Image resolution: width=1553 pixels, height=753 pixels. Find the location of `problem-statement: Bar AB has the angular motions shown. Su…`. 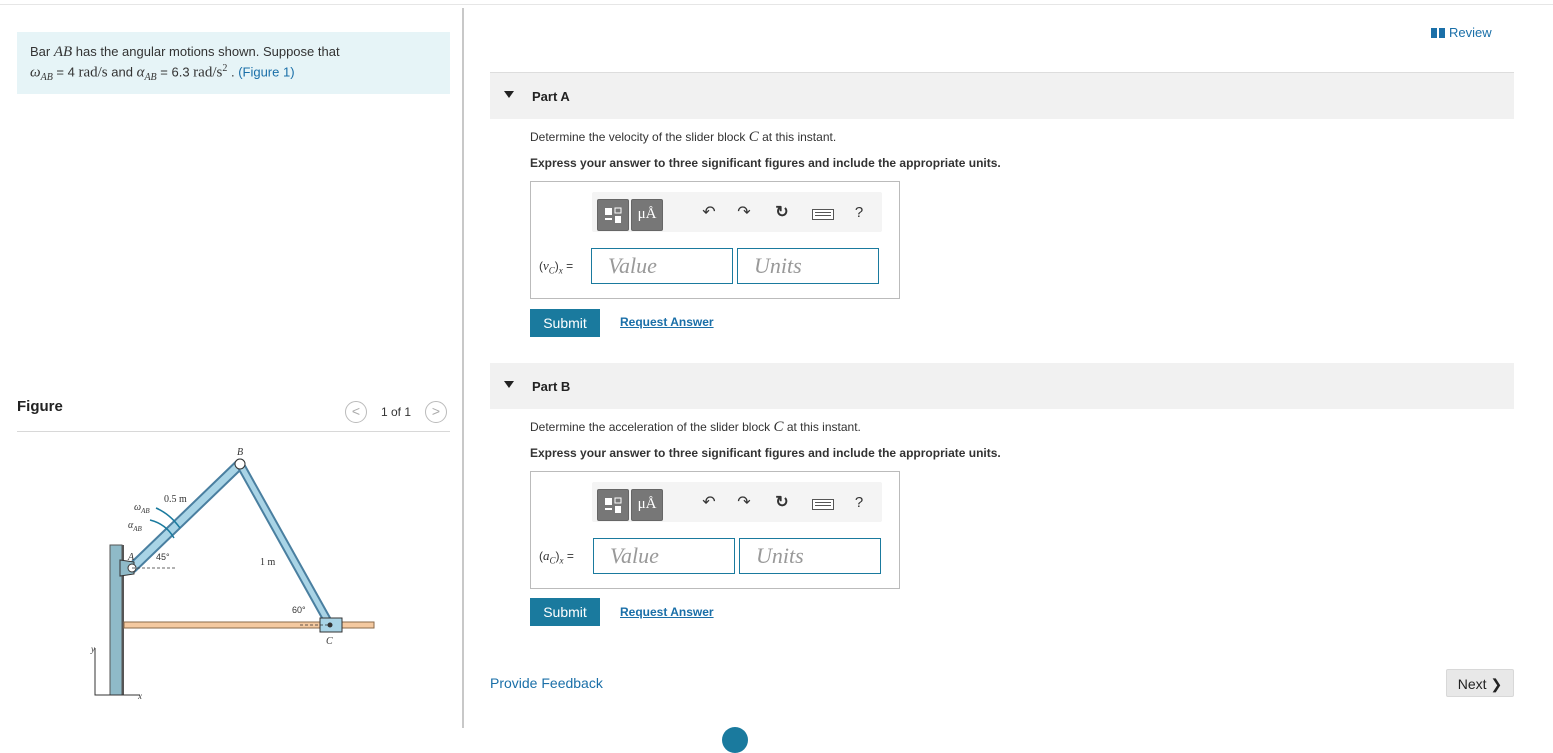

problem-statement: Bar AB has the angular motions shown. Su… is located at coordinates (233, 63).